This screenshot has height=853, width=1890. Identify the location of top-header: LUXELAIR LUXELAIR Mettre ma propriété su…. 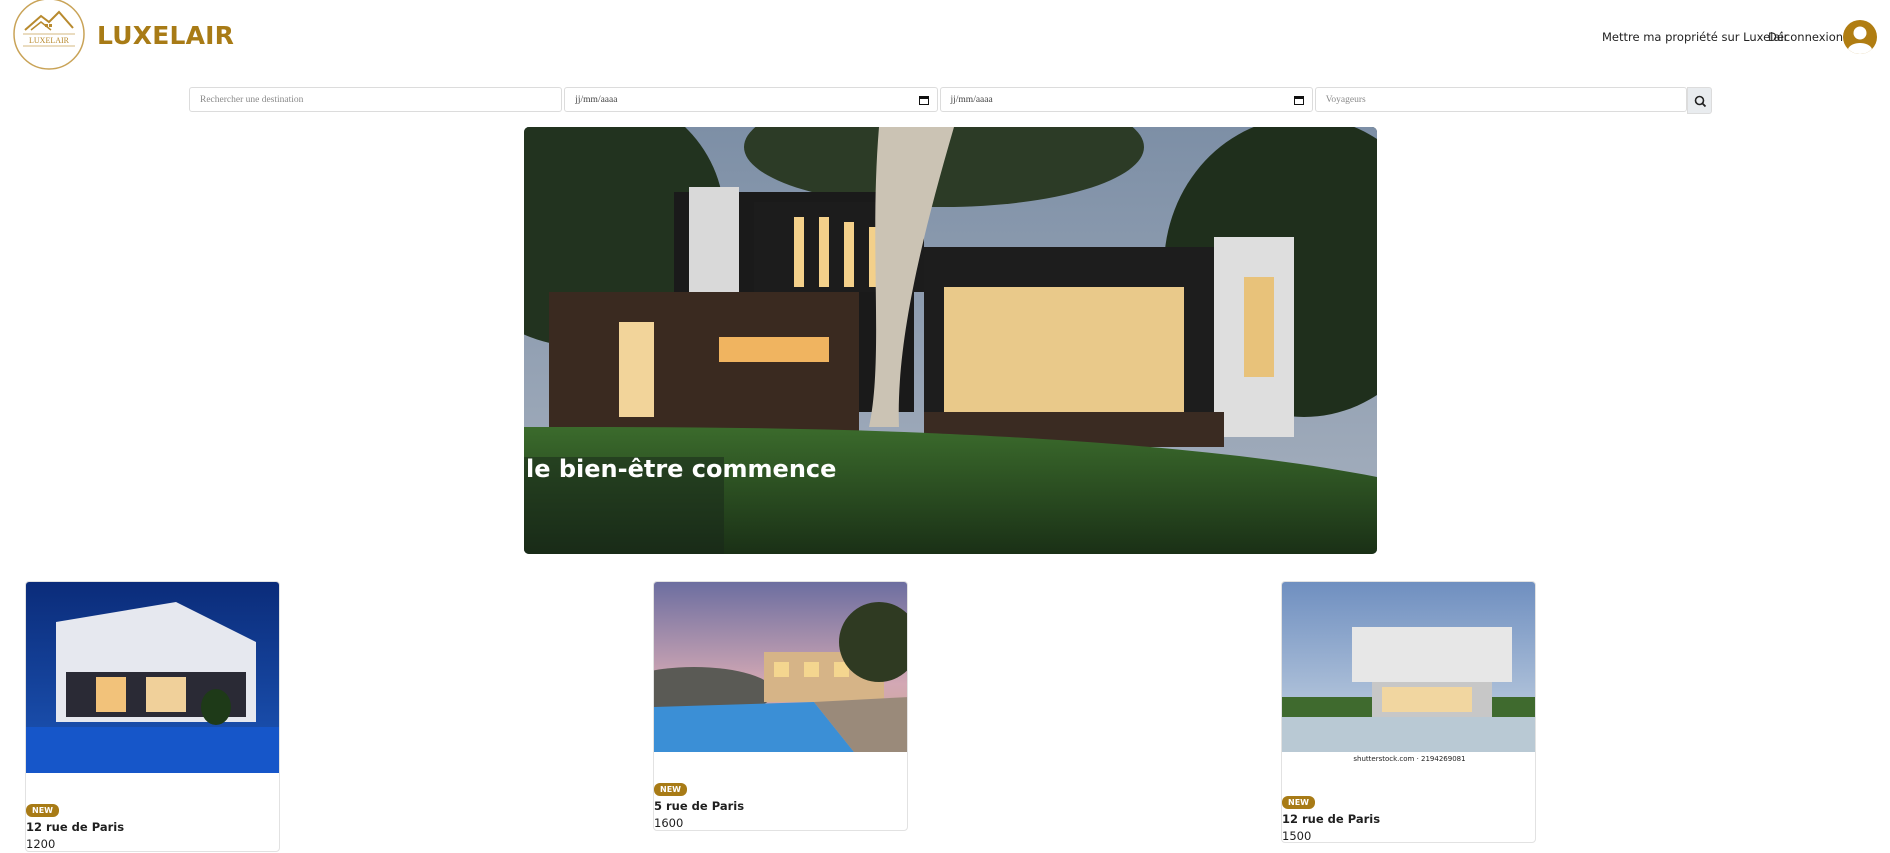
(945, 37).